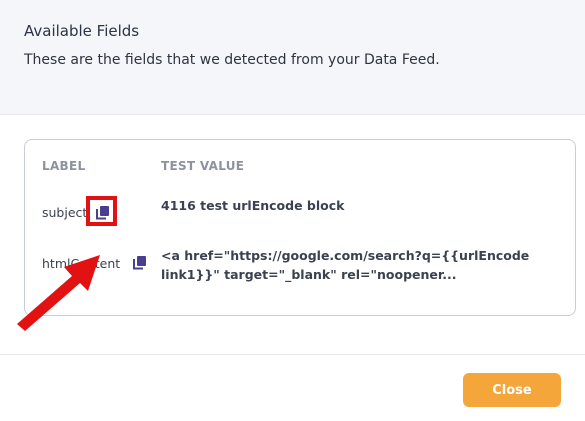 The width and height of the screenshot is (585, 421). Describe the element at coordinates (253, 205) in the screenshot. I see `field-value-subject: 4116 test urlEncode block` at that location.